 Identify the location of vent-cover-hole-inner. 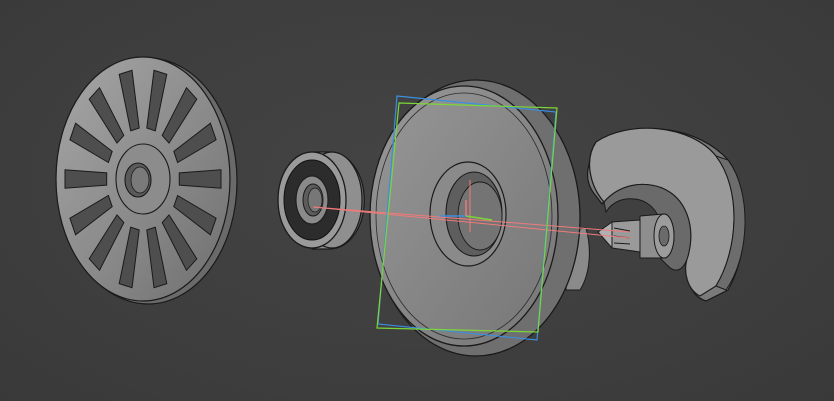
(140, 180).